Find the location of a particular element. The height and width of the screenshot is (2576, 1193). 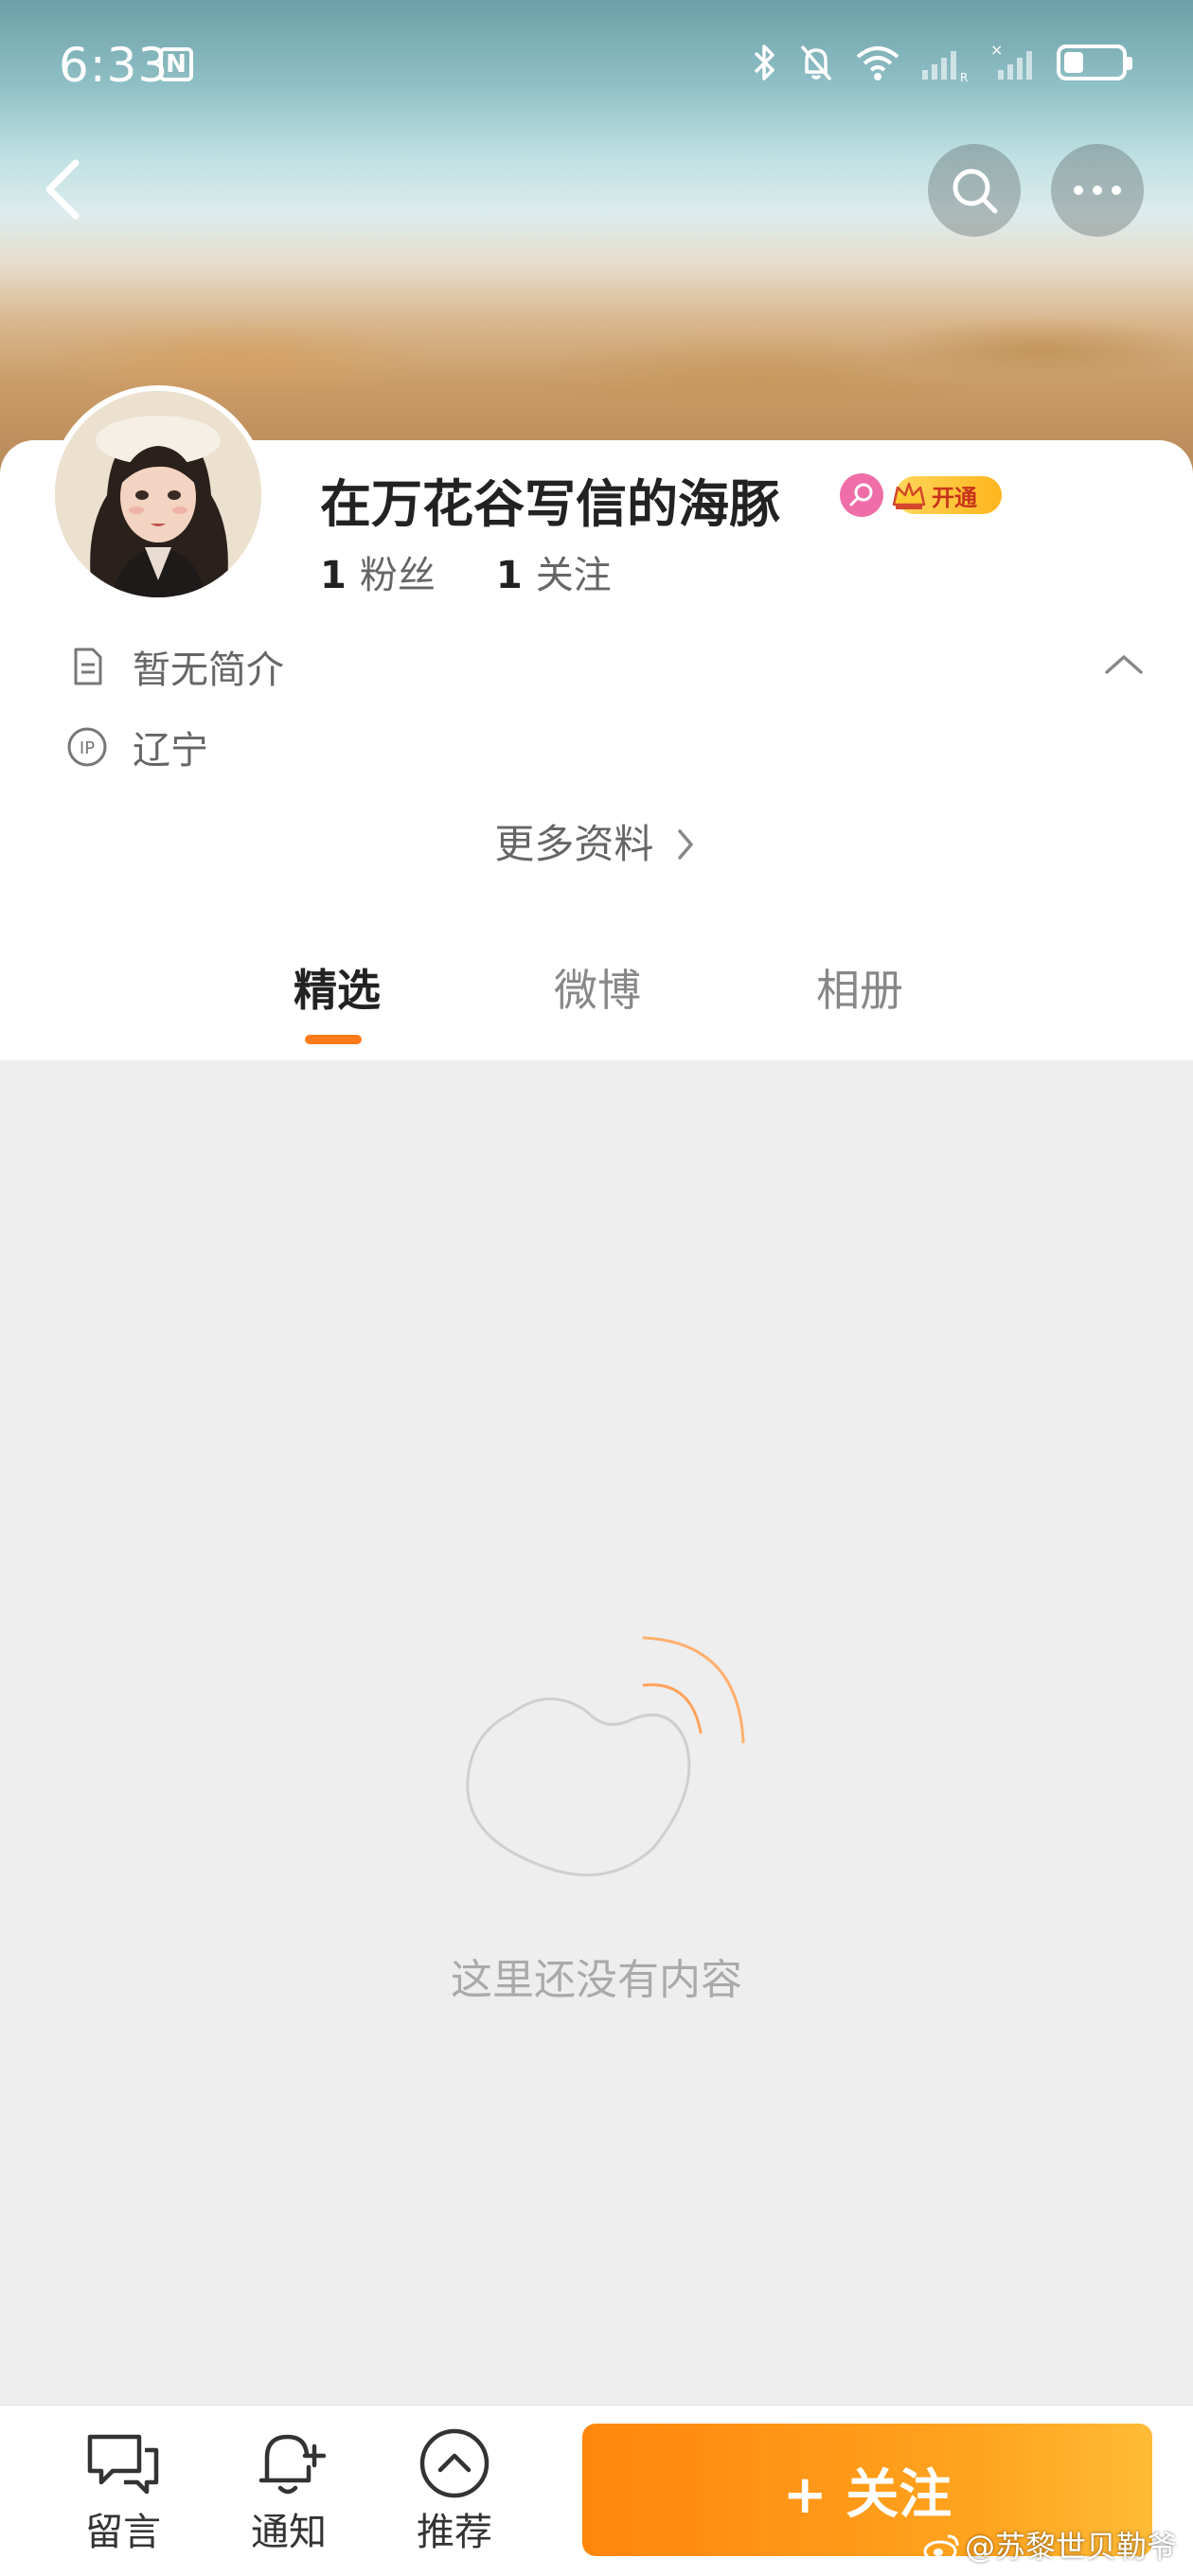

svg-text: IP is located at coordinates (87, 748).